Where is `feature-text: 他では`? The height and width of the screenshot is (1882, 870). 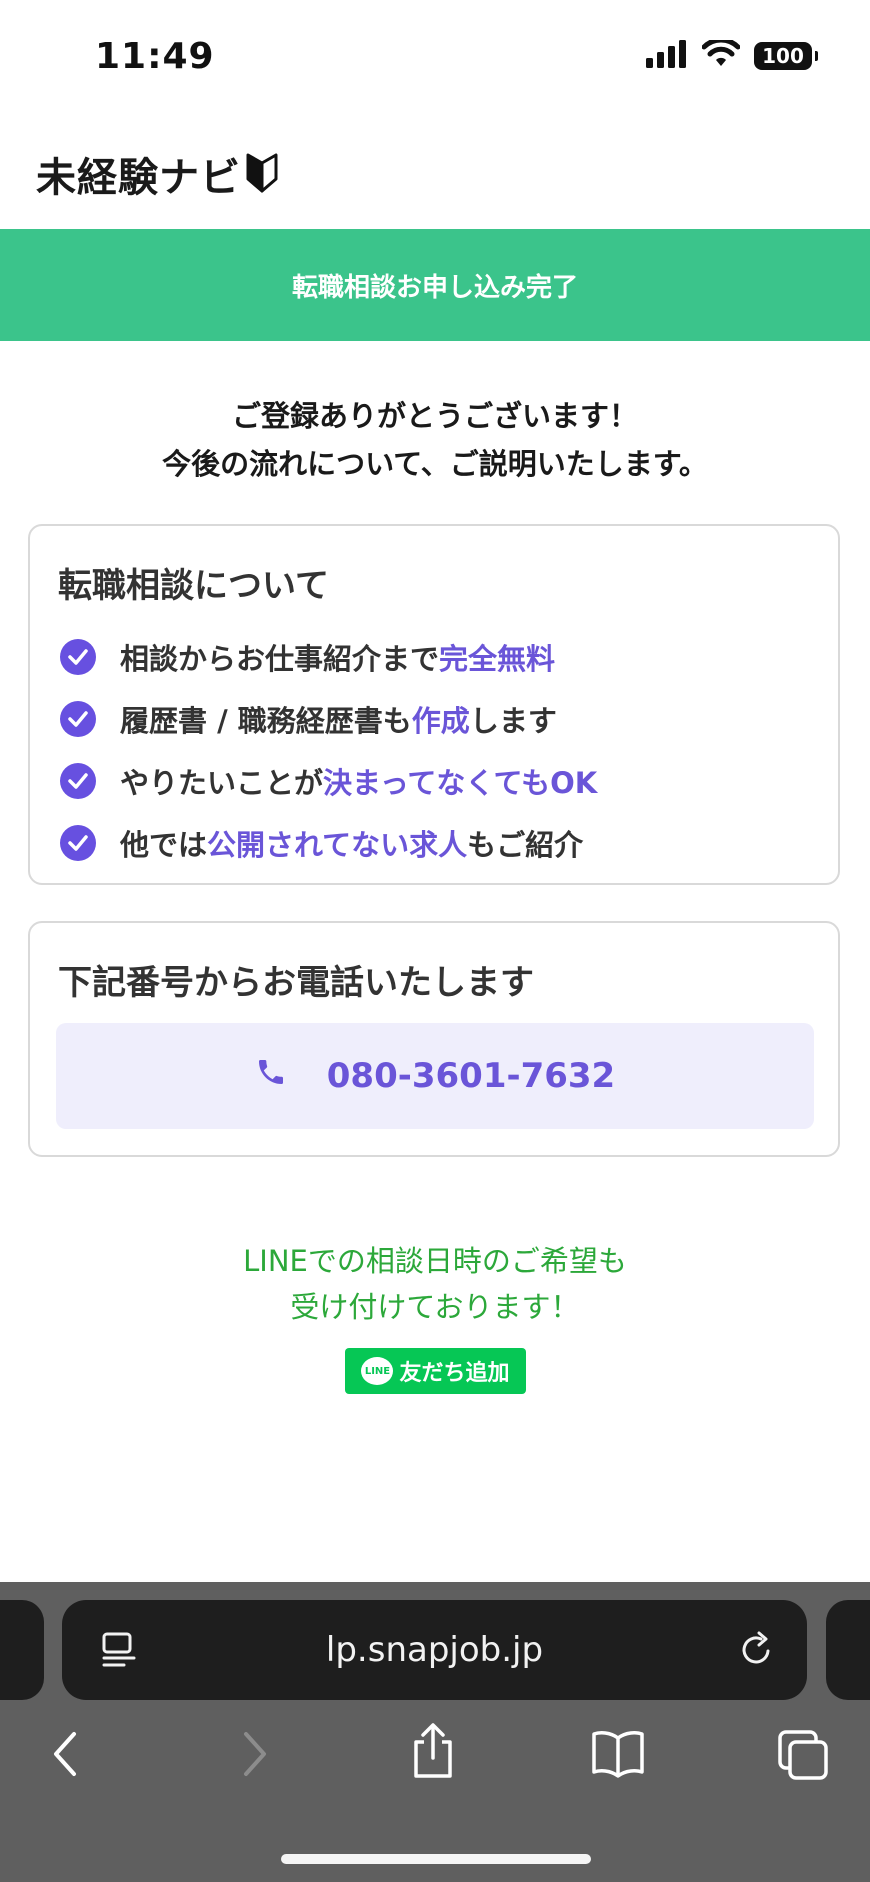 feature-text: 他では is located at coordinates (164, 845).